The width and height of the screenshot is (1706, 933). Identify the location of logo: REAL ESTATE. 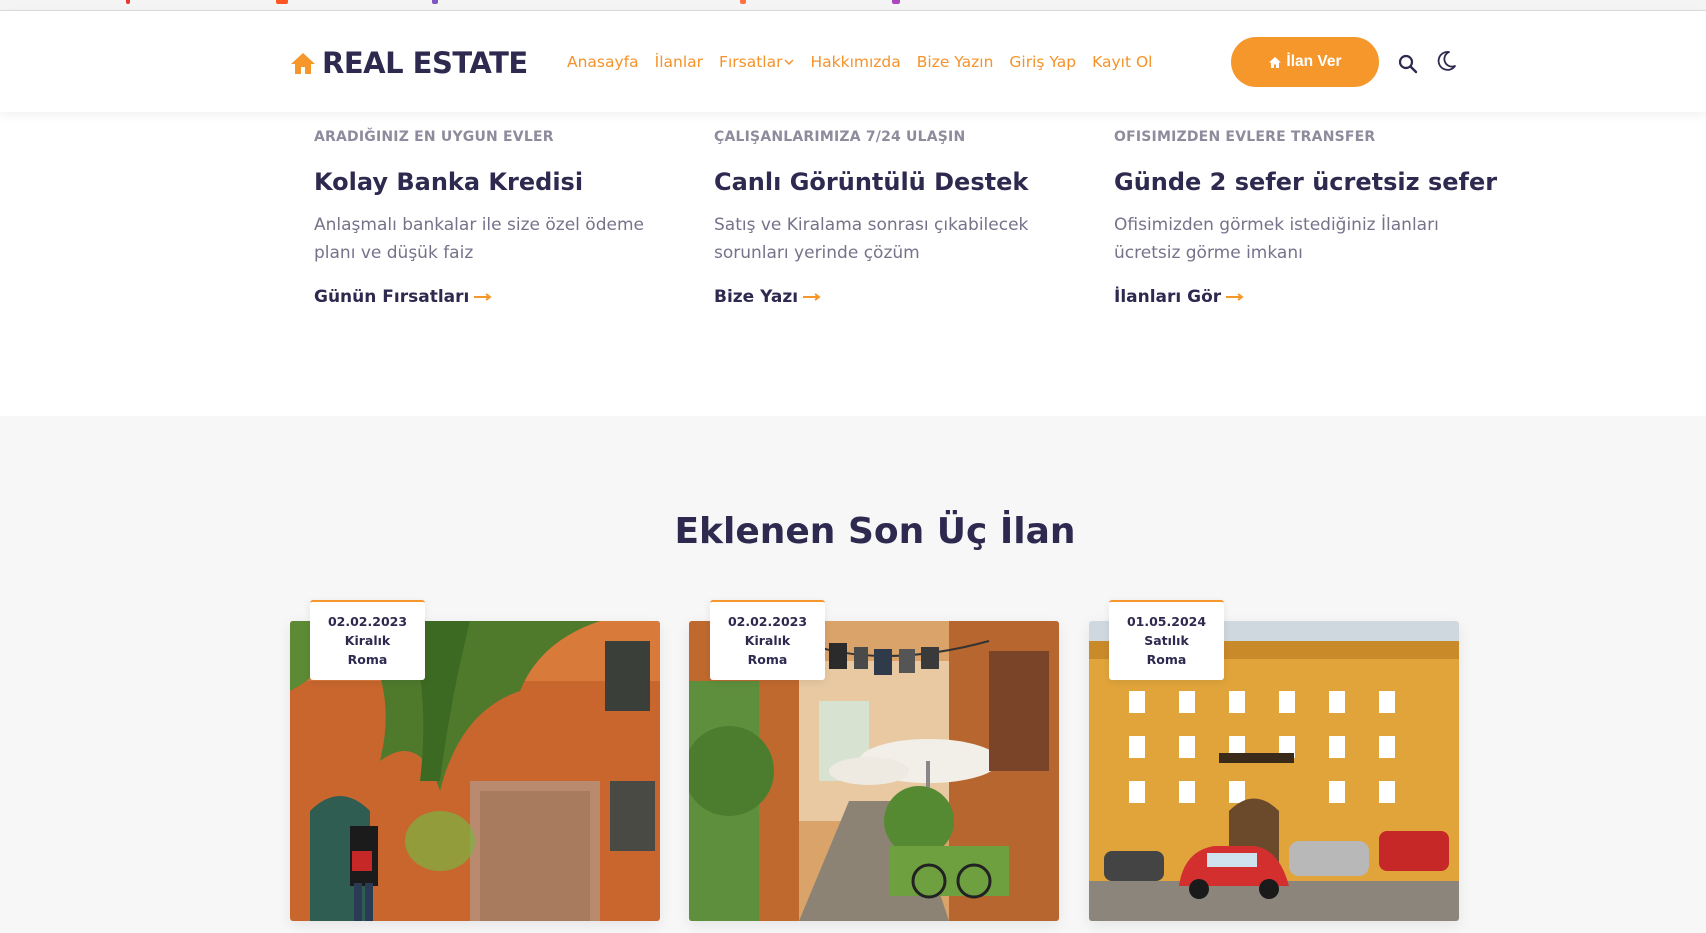
(409, 63).